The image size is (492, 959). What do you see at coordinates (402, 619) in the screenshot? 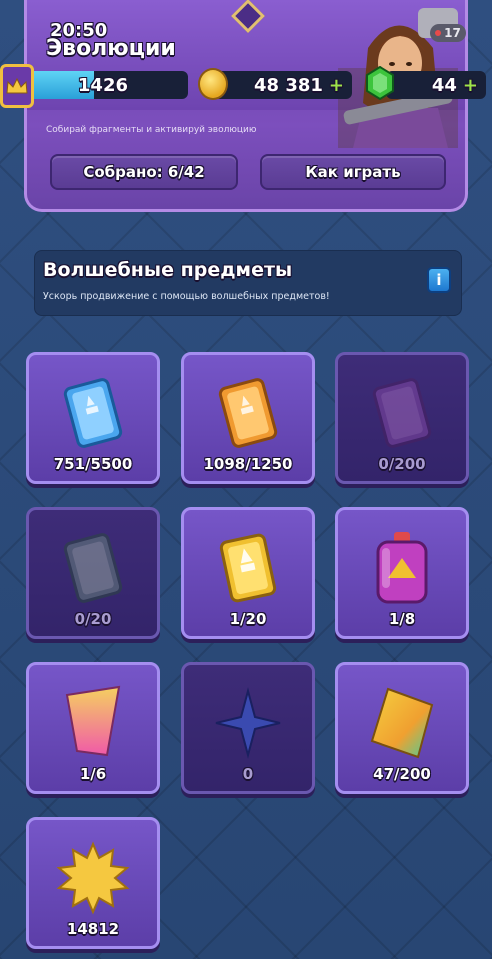
I see `item-count: 1/8` at bounding box center [402, 619].